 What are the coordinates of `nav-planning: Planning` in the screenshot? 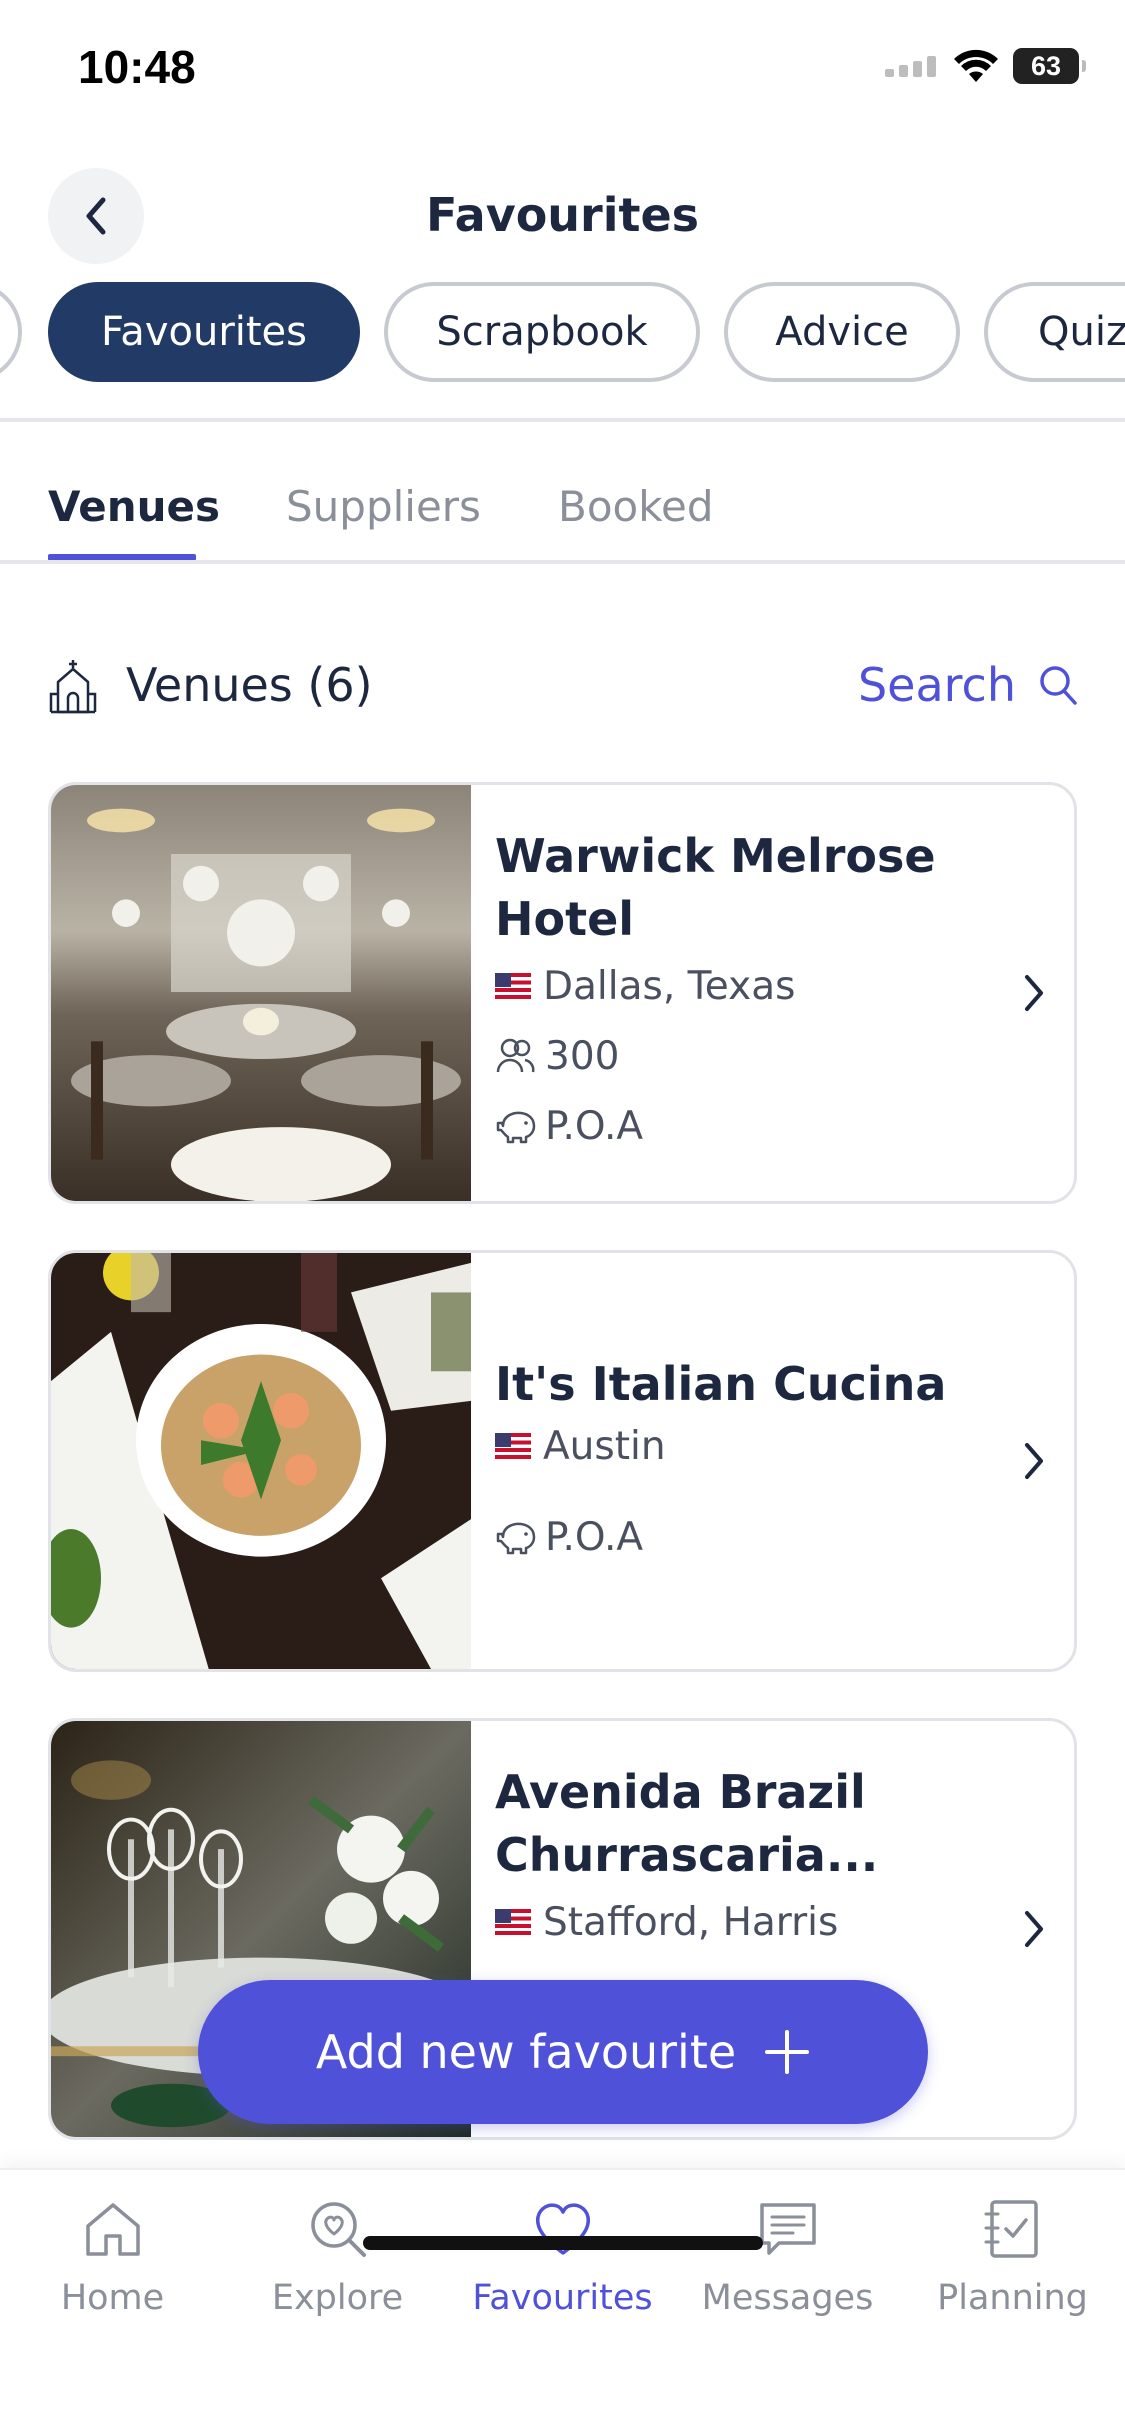 It's located at (1012, 2273).